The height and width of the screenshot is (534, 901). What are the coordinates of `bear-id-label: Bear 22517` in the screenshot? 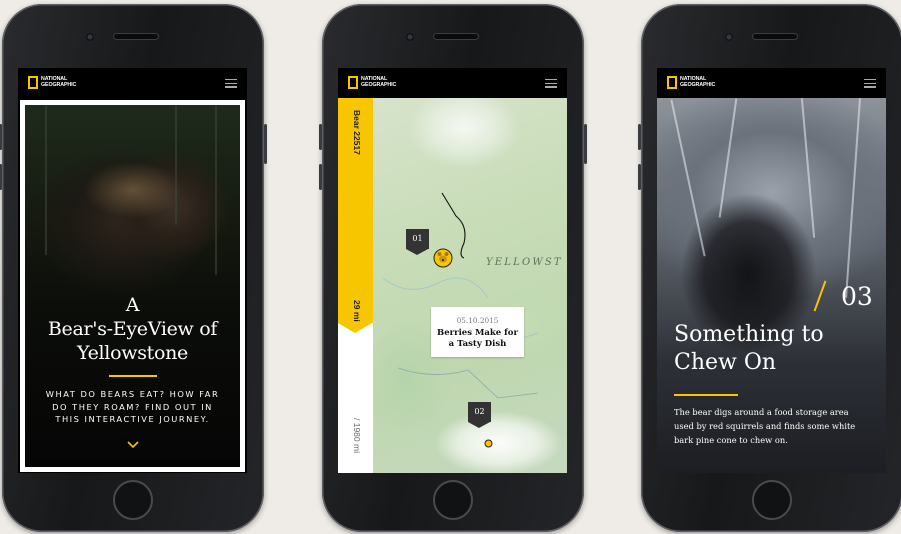 It's located at (357, 132).